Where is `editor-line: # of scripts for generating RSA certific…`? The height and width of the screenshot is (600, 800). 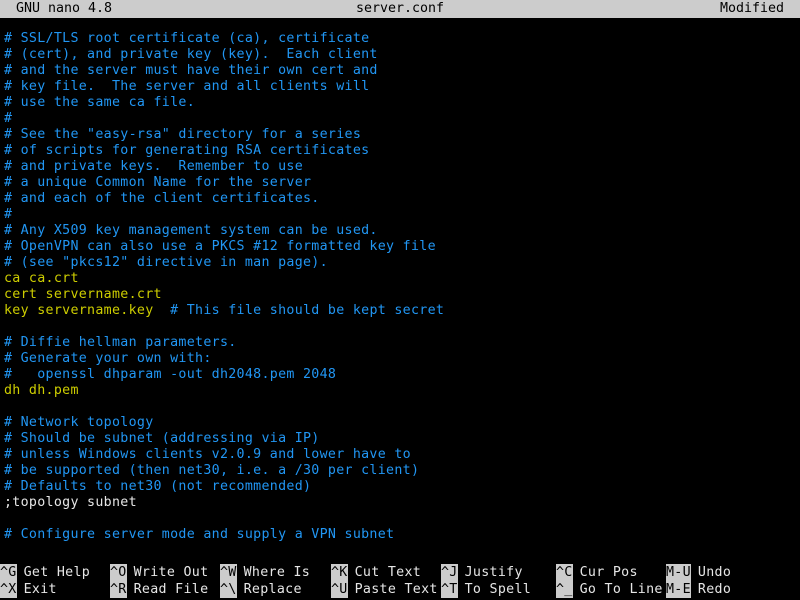
editor-line: # of scripts for generating RSA certific… is located at coordinates (402, 151).